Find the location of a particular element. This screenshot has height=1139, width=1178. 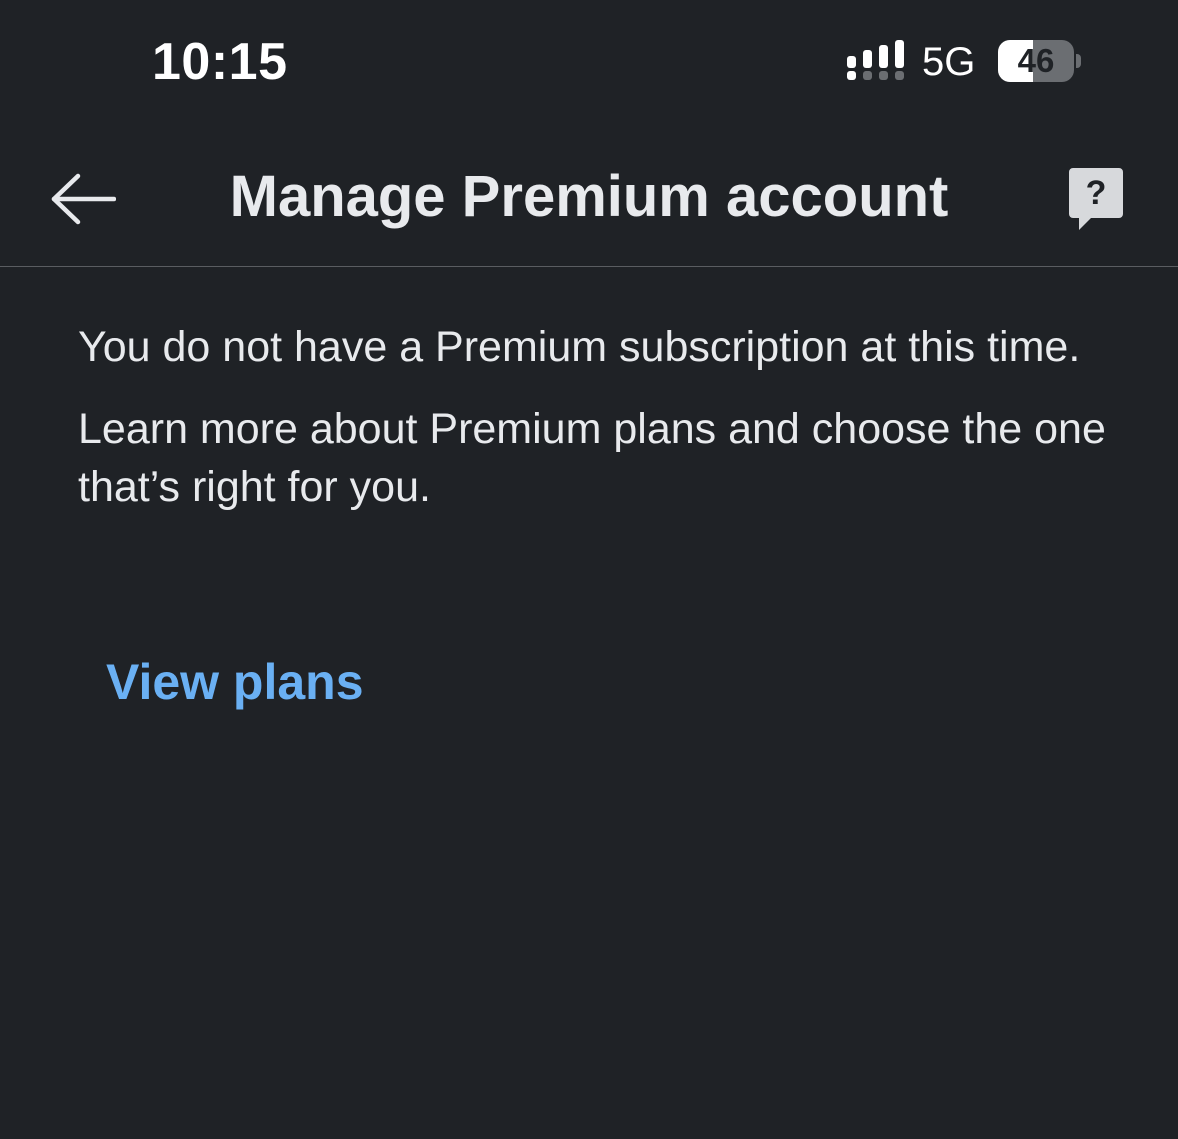

battery-body: 46 is located at coordinates (1036, 61).